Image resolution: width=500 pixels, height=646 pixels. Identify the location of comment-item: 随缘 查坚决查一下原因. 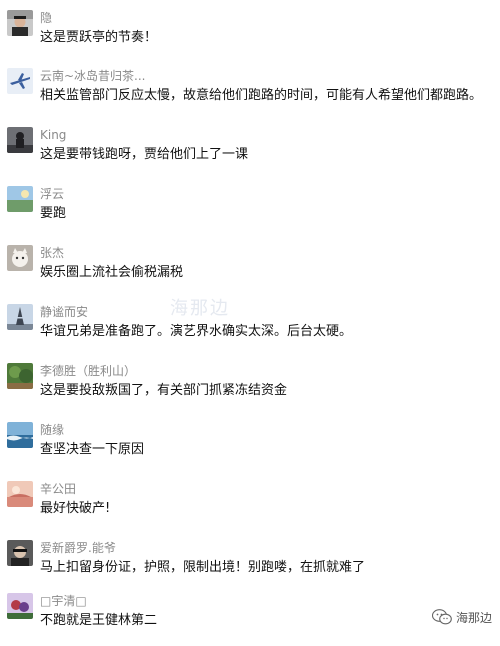
(250, 447).